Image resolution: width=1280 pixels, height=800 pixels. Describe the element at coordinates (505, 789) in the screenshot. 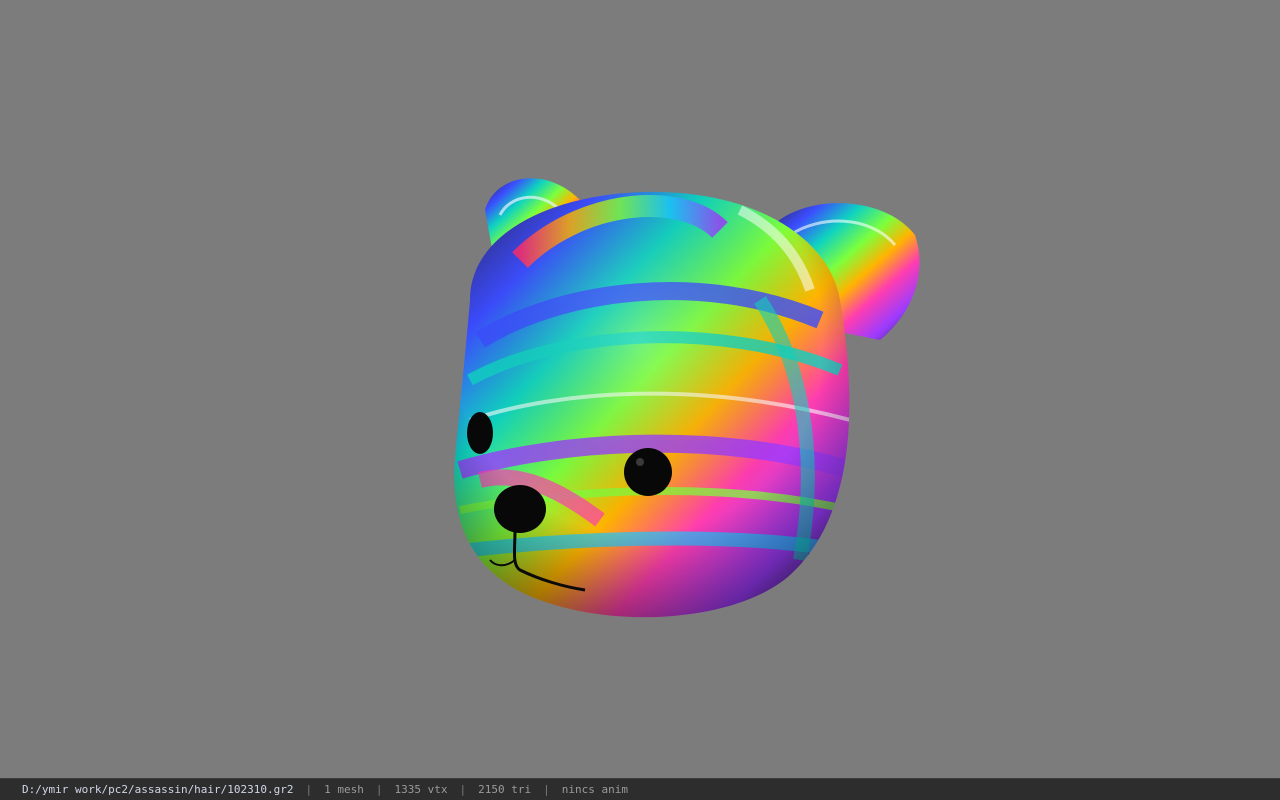

I see `triangle-count: 2150 tri` at that location.